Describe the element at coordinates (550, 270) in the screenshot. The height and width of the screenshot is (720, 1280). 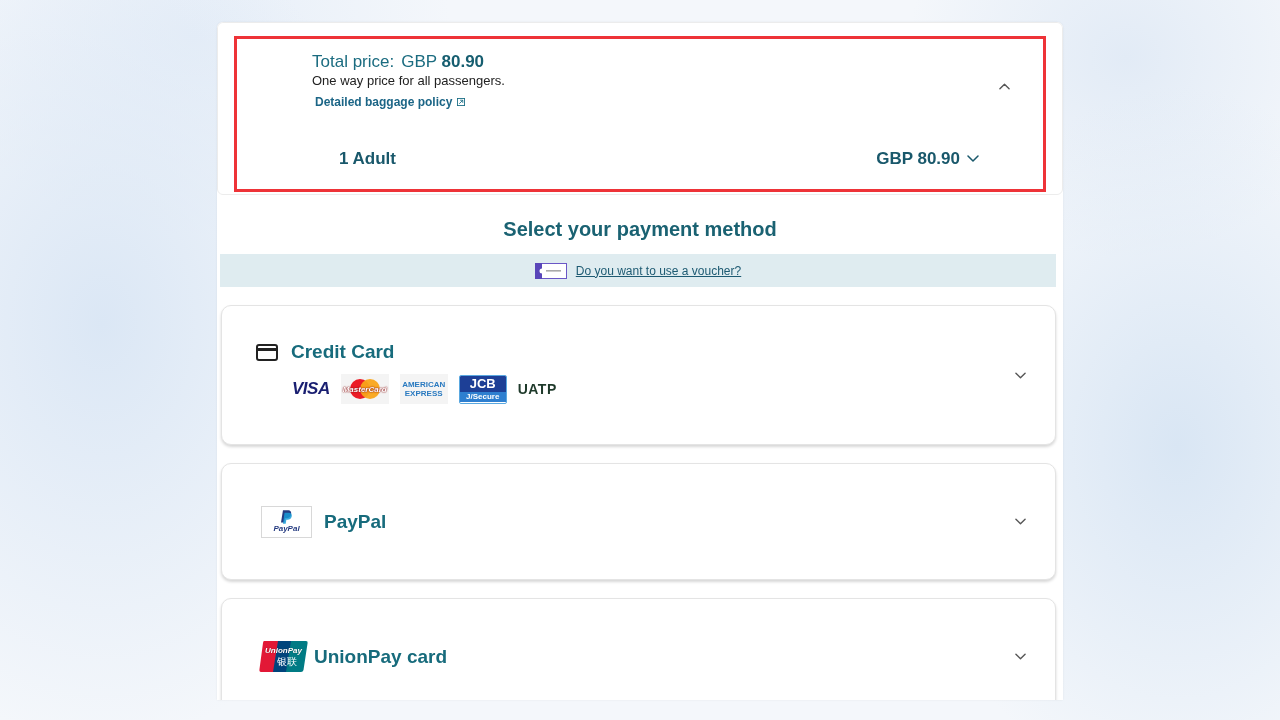
I see `ticket-icon` at that location.